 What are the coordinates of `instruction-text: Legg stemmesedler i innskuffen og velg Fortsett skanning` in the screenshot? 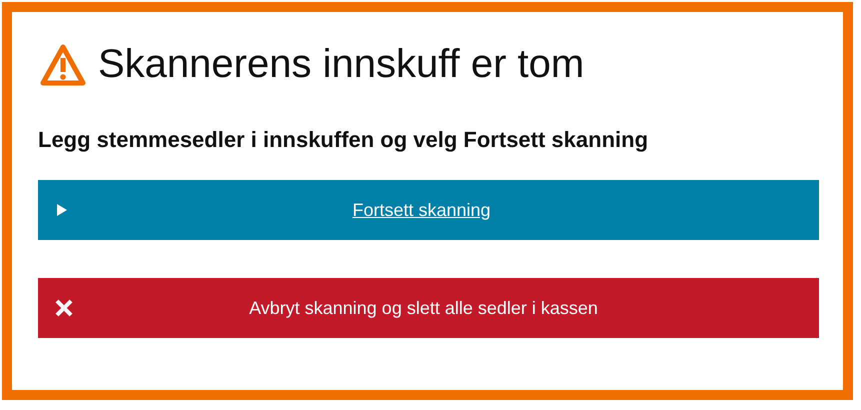 It's located at (344, 140).